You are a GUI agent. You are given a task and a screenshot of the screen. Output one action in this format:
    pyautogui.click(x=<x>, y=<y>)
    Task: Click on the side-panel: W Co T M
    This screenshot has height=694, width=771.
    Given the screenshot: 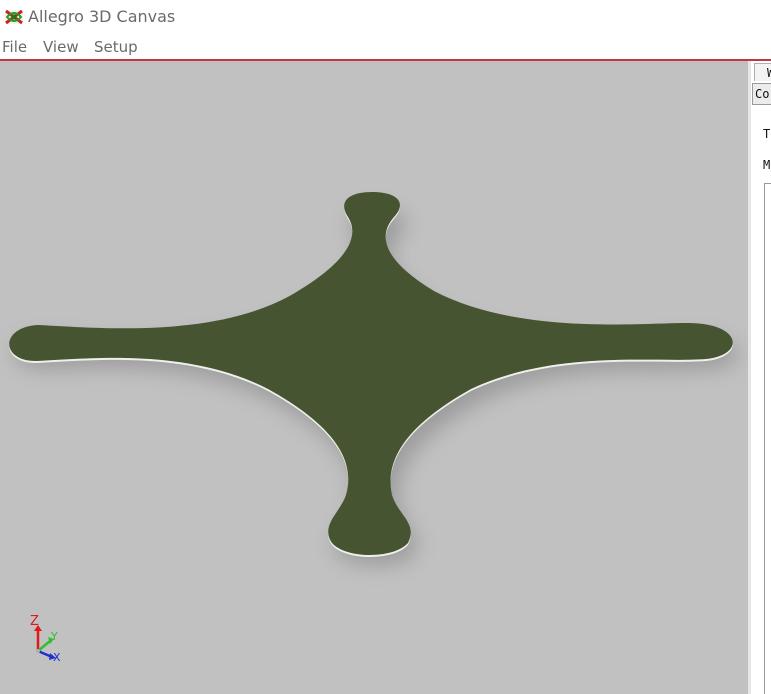 What is the action you would take?
    pyautogui.click(x=761, y=377)
    